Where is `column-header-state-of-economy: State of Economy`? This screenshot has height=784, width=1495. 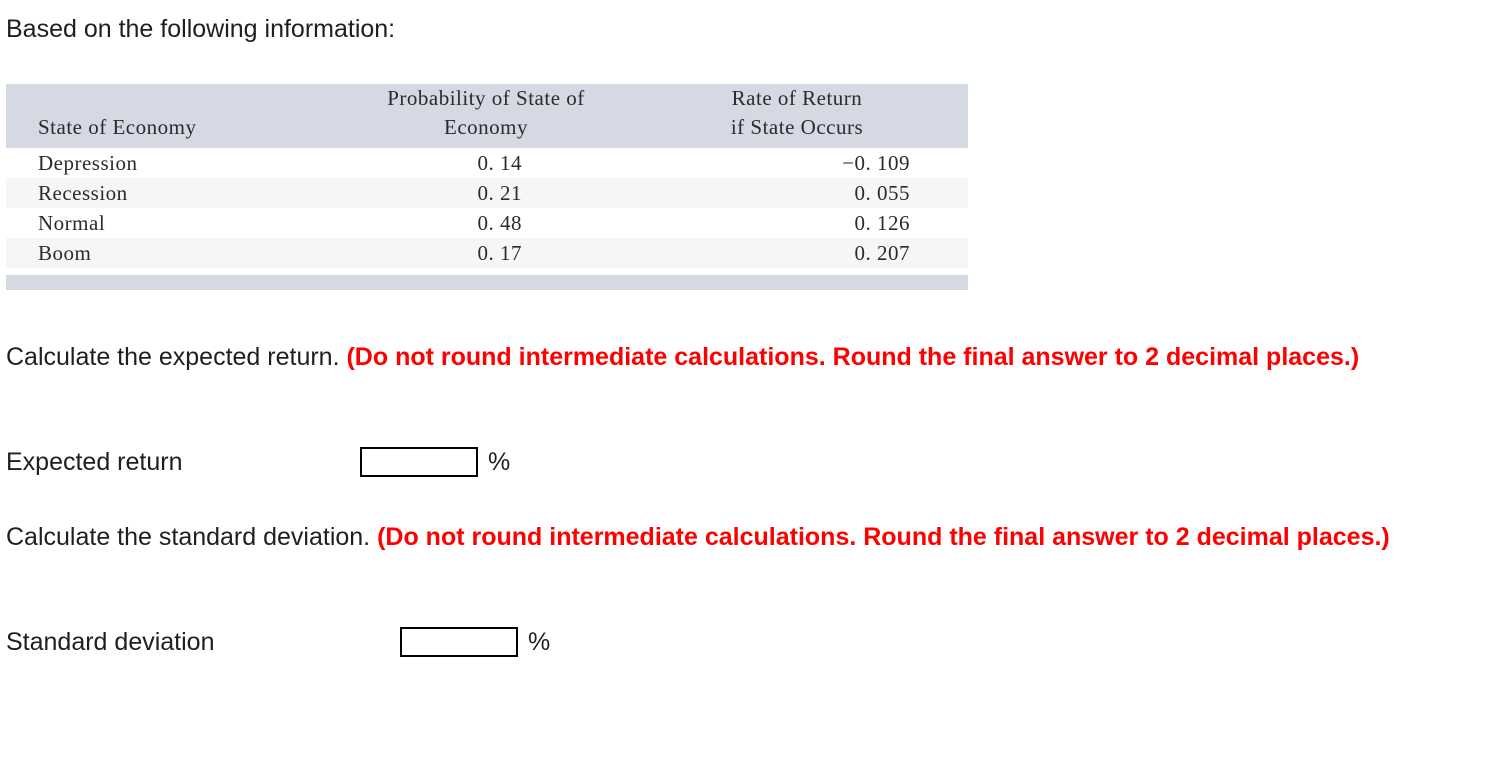 column-header-state-of-economy: State of Economy is located at coordinates (176, 116).